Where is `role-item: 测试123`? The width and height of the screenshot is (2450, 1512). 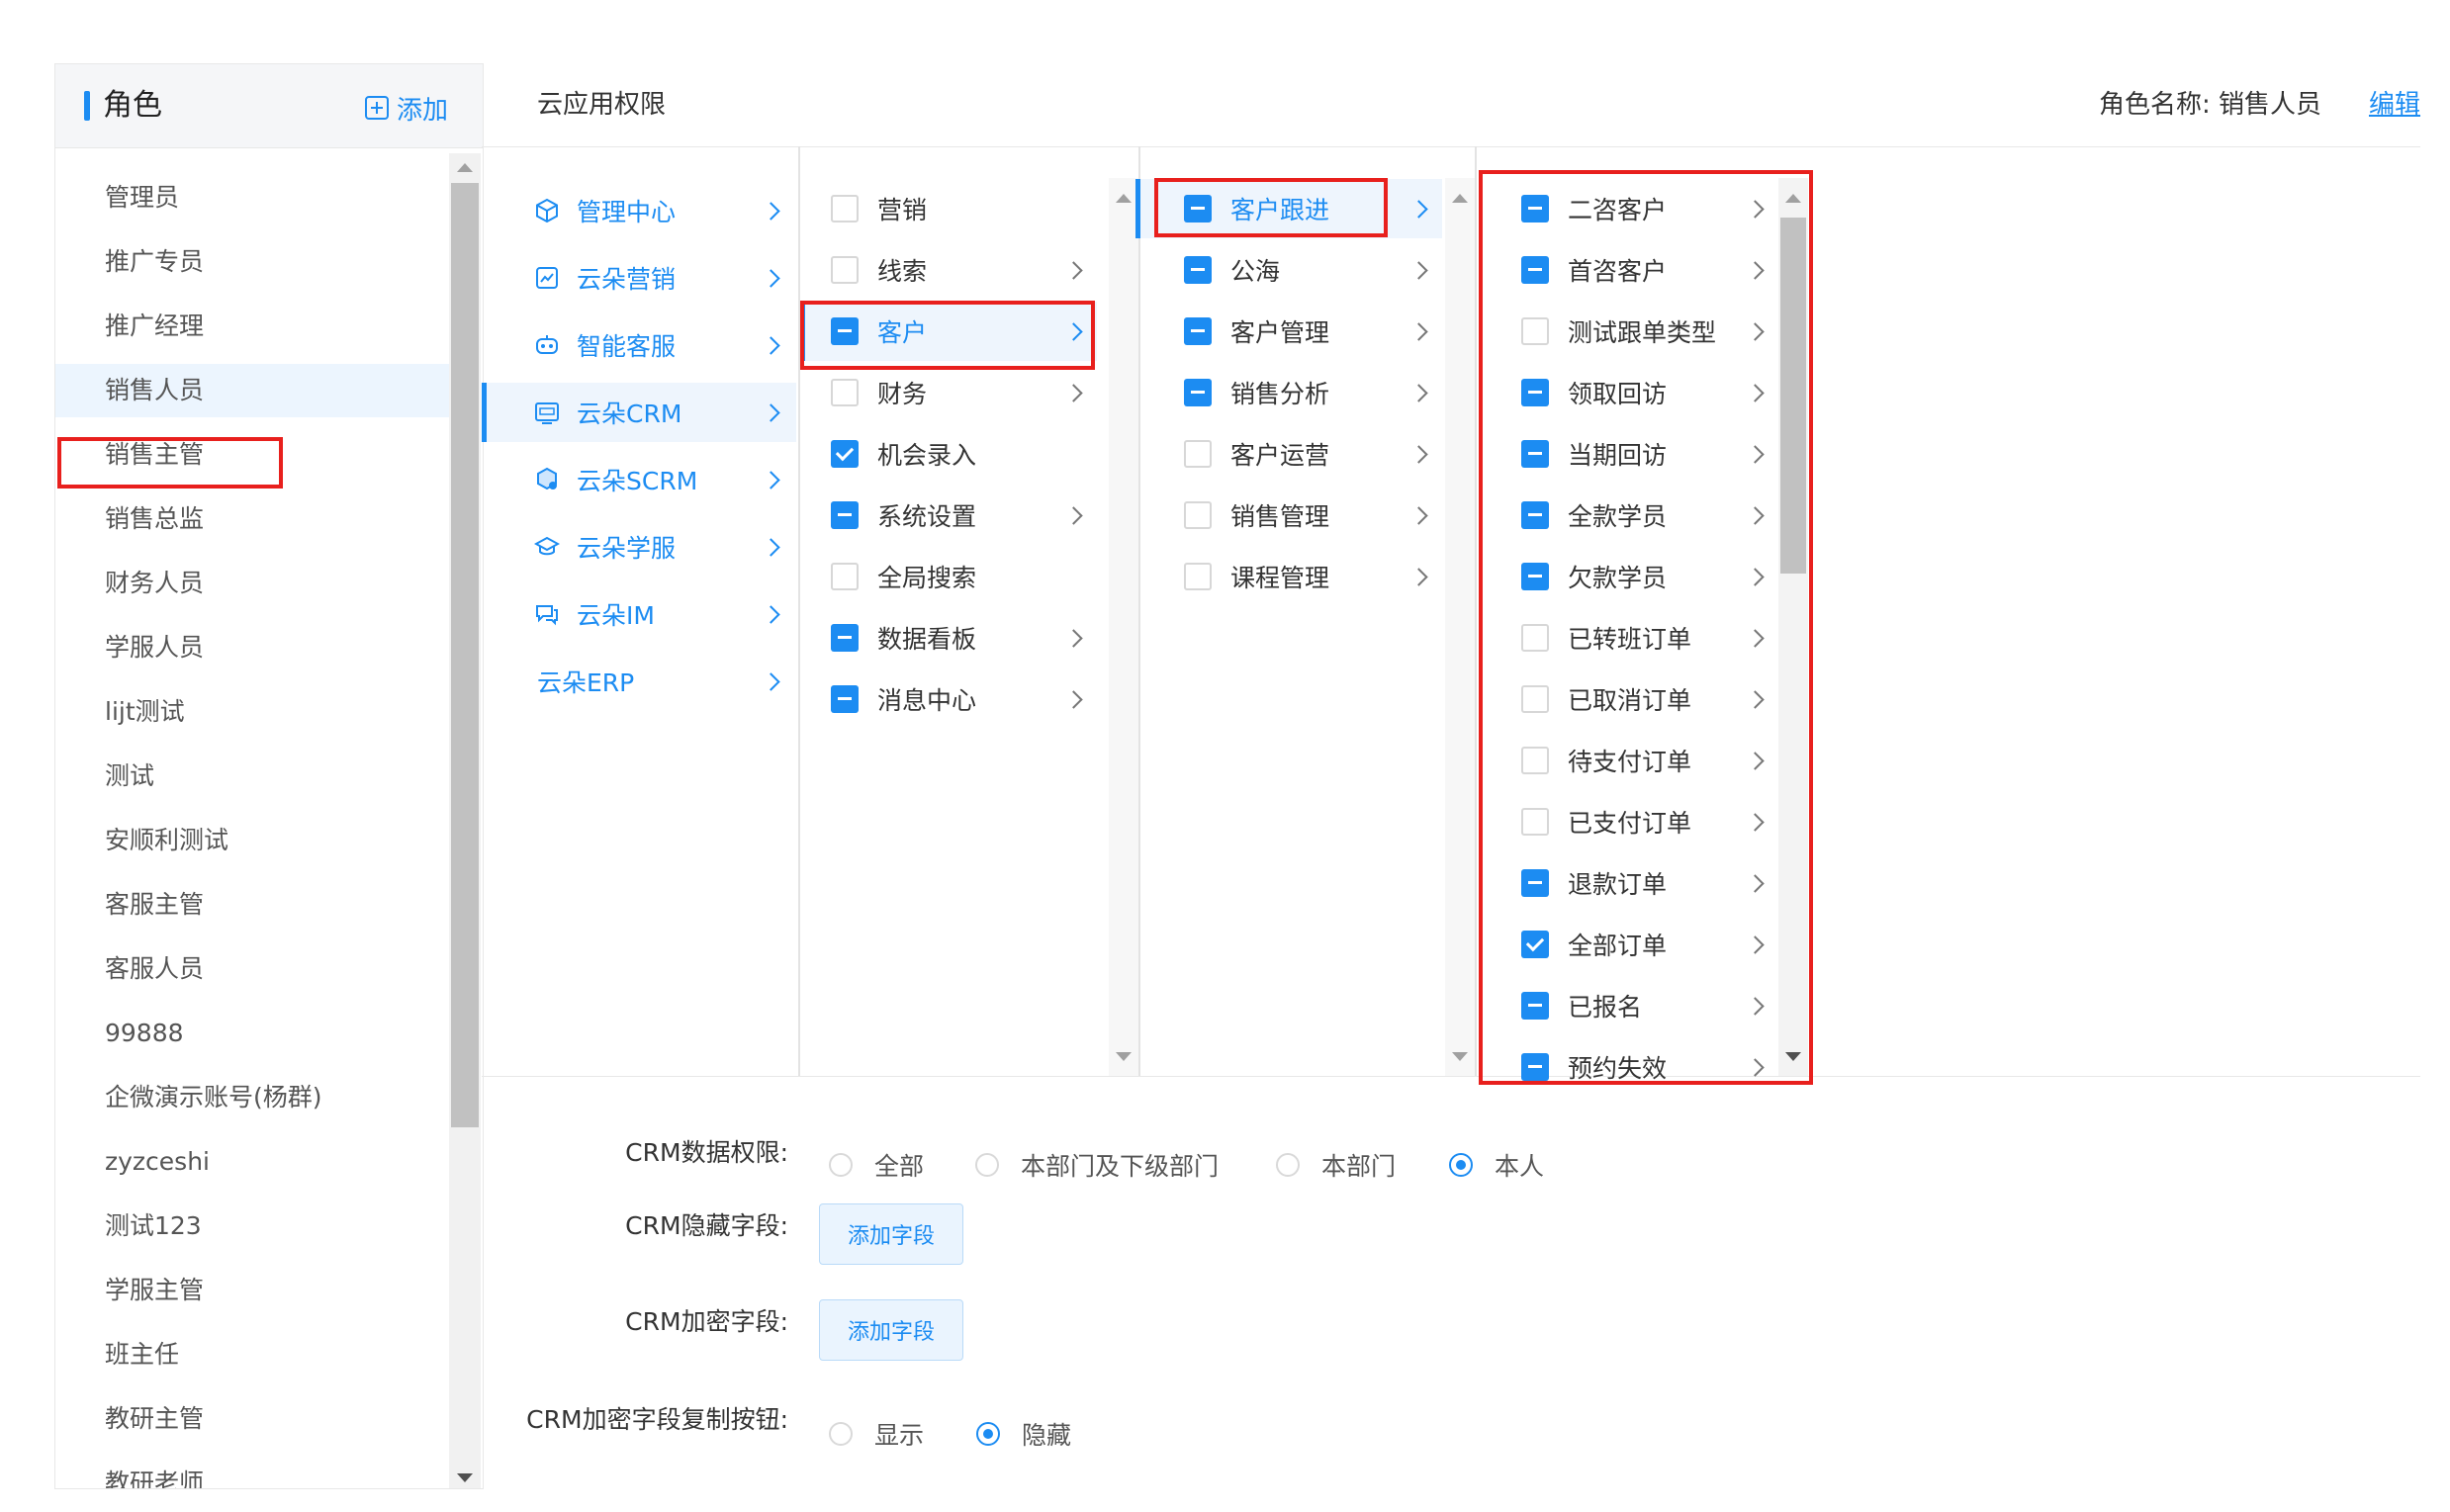 role-item: 测试123 is located at coordinates (252, 1227).